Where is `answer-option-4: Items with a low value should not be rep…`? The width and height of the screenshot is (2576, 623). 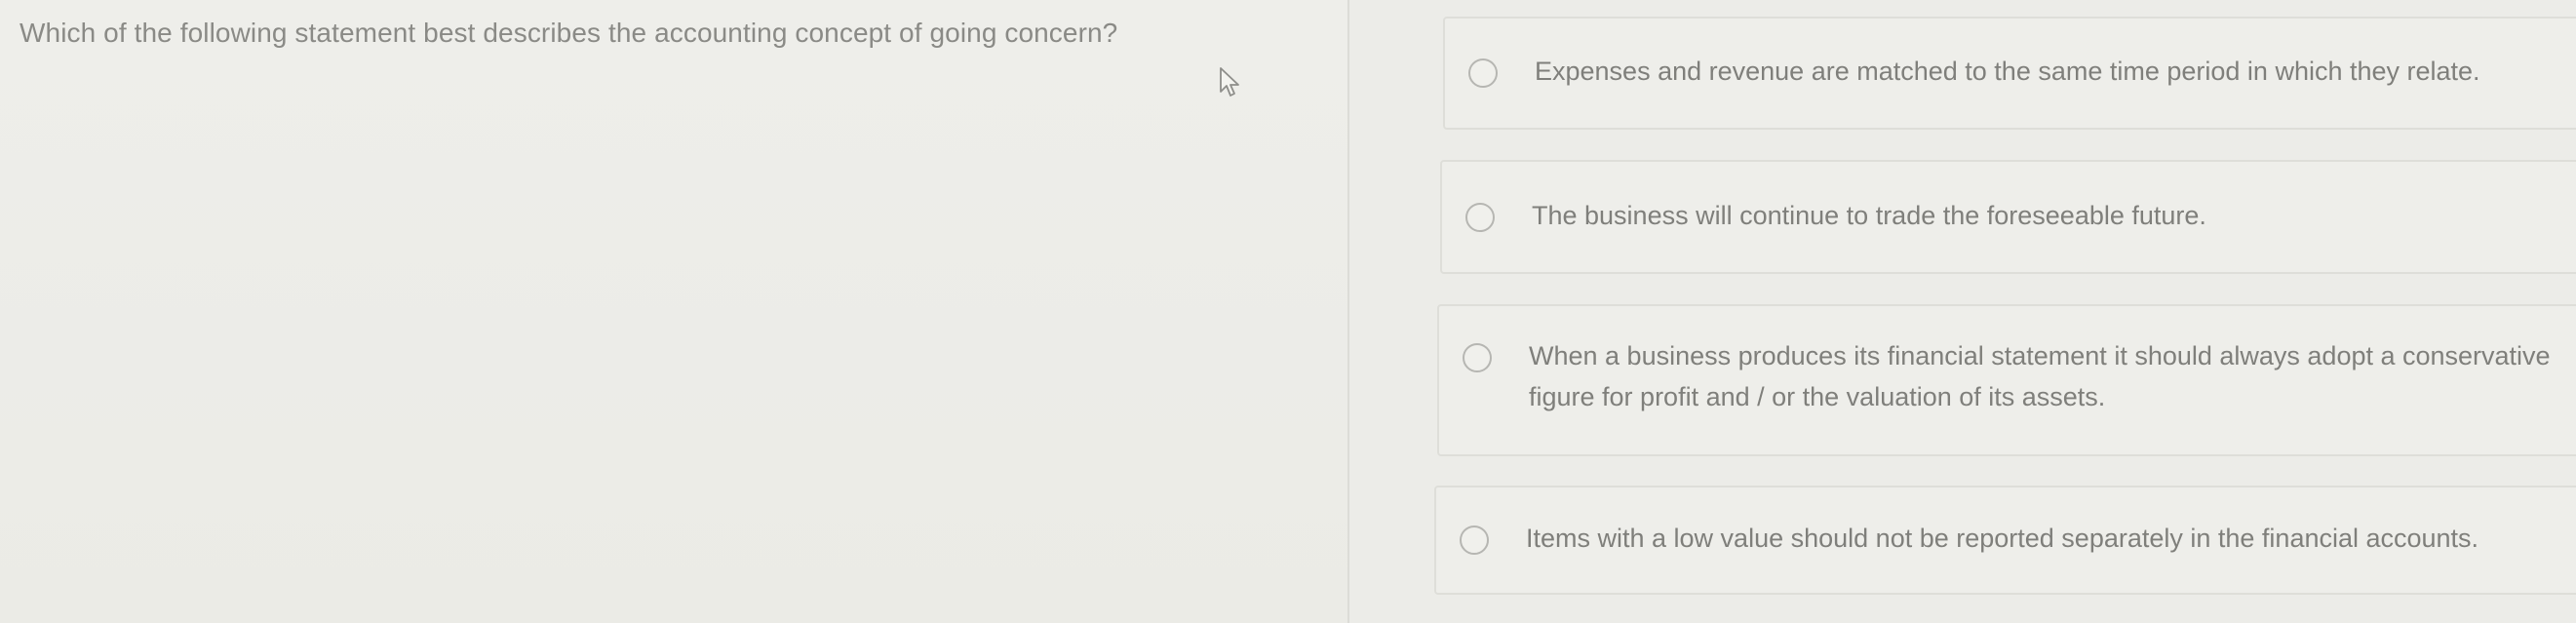 answer-option-4: Items with a low value should not be rep… is located at coordinates (2005, 540).